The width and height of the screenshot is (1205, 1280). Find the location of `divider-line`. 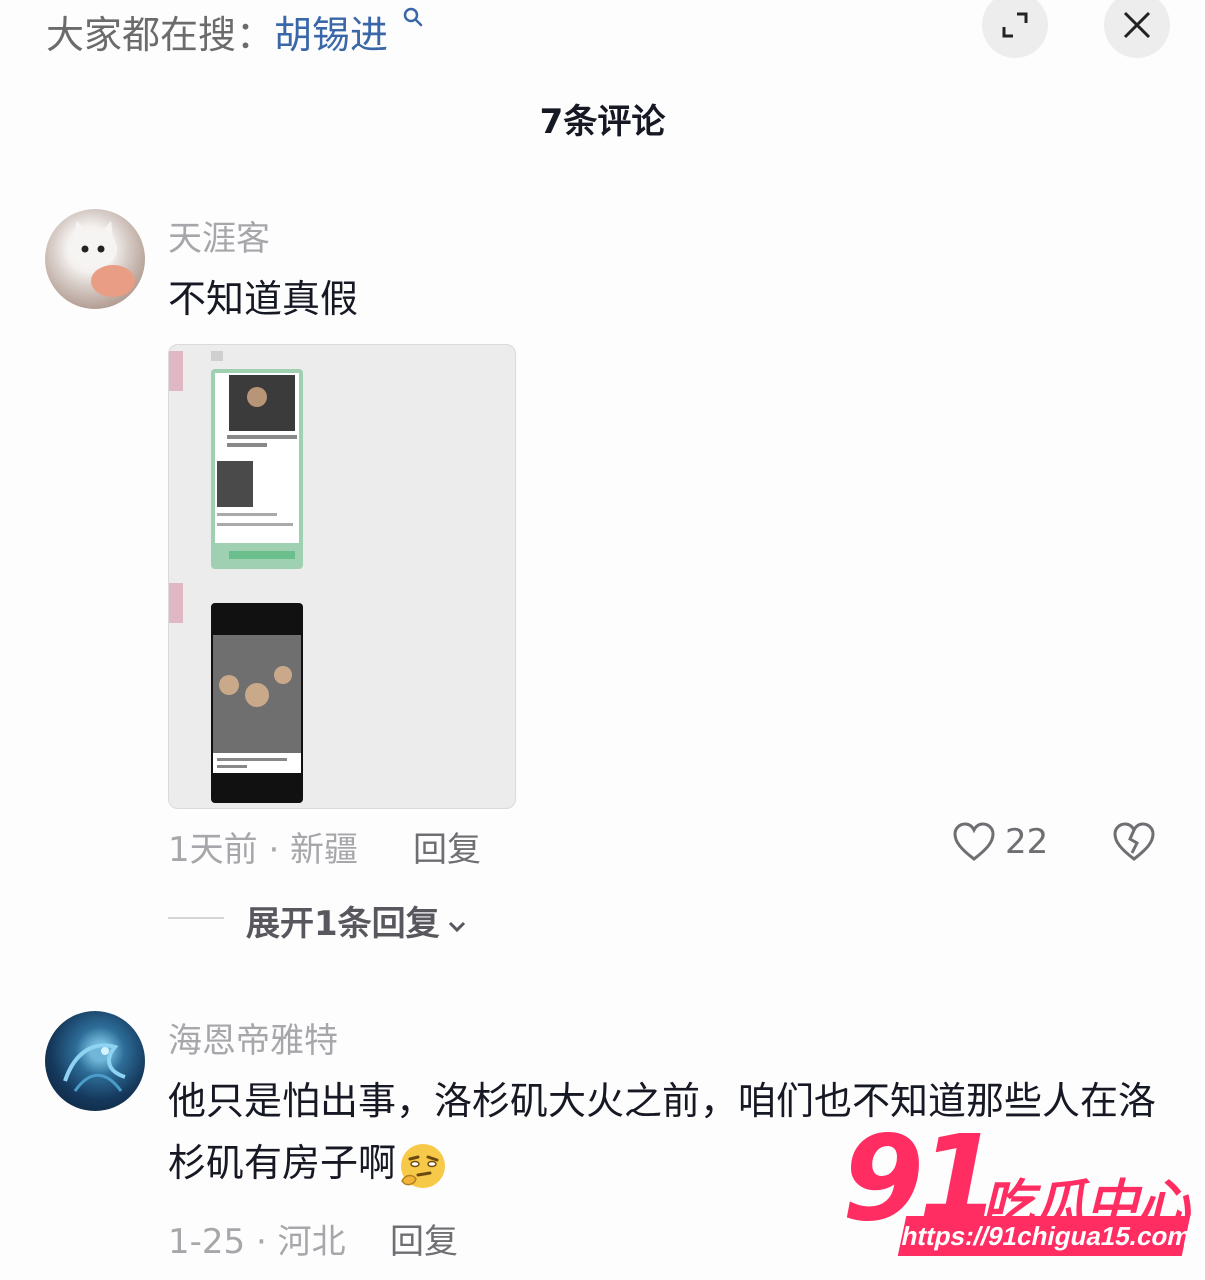

divider-line is located at coordinates (196, 918).